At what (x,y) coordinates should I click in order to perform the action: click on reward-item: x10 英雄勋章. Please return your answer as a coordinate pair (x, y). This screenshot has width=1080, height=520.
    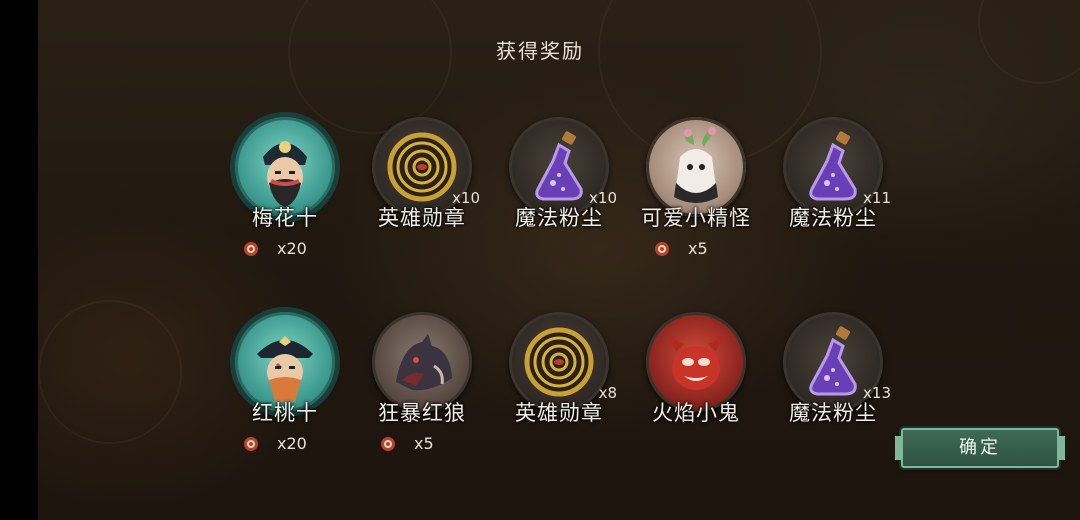
    Looking at the image, I should click on (422, 192).